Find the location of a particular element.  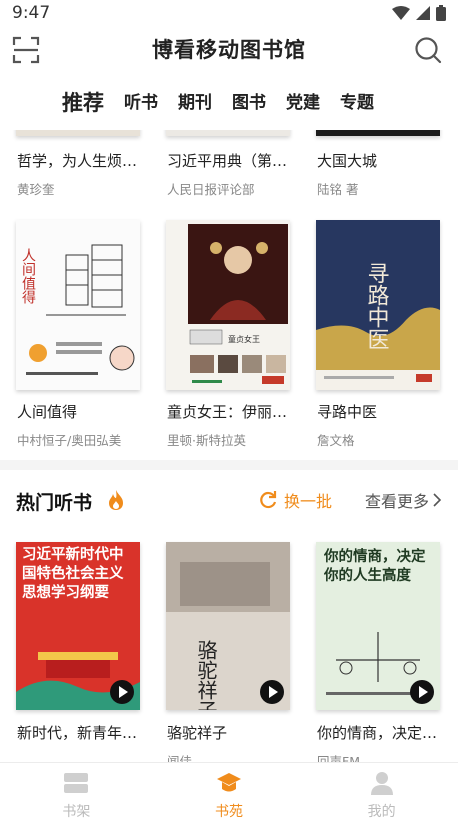

book-title: 寻路中医 is located at coordinates (347, 412).